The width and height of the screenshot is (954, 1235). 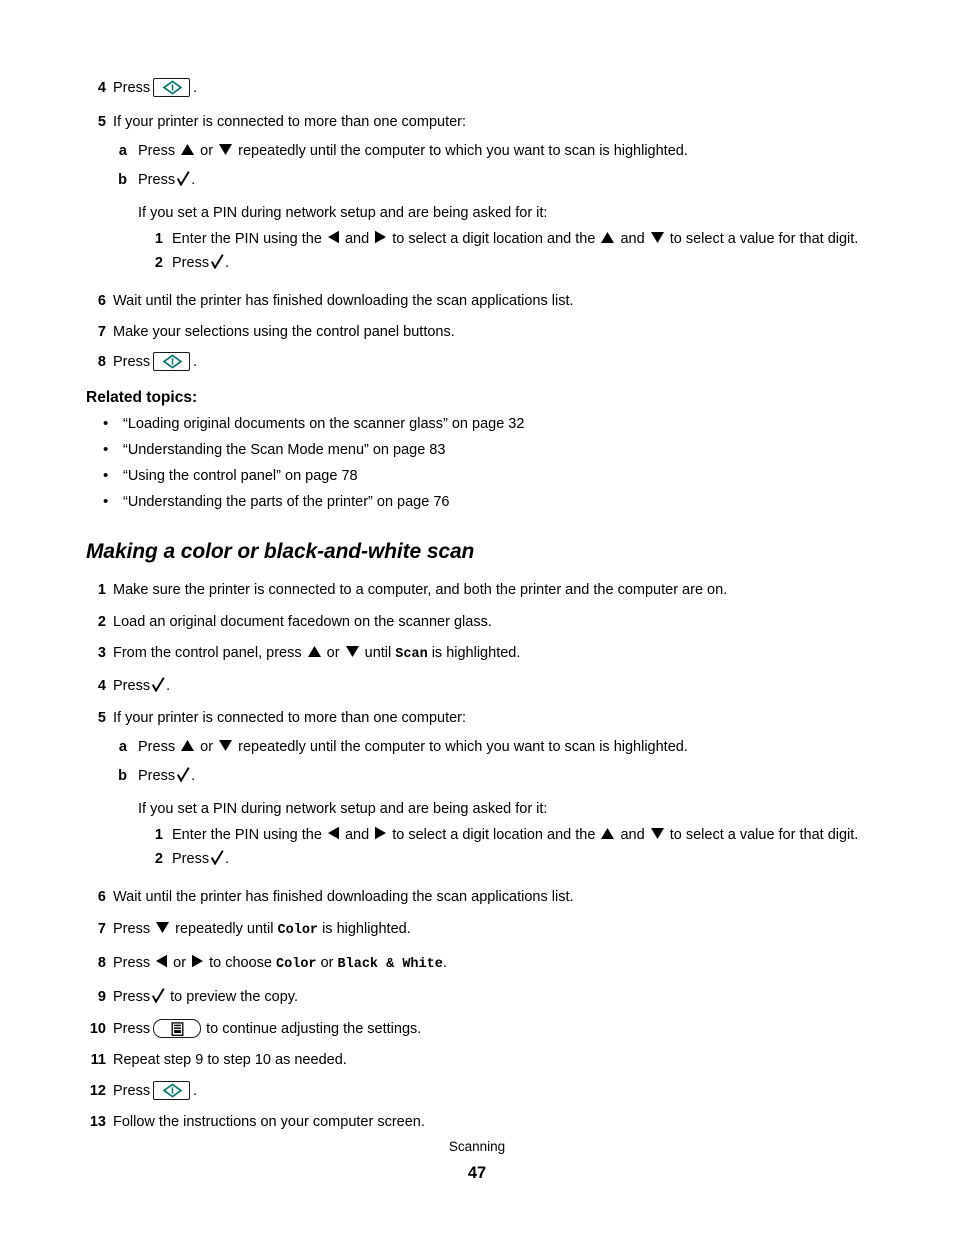 I want to click on list-item: 11 Repeat step 9 to step 10 as needed., so click(x=486, y=1060).